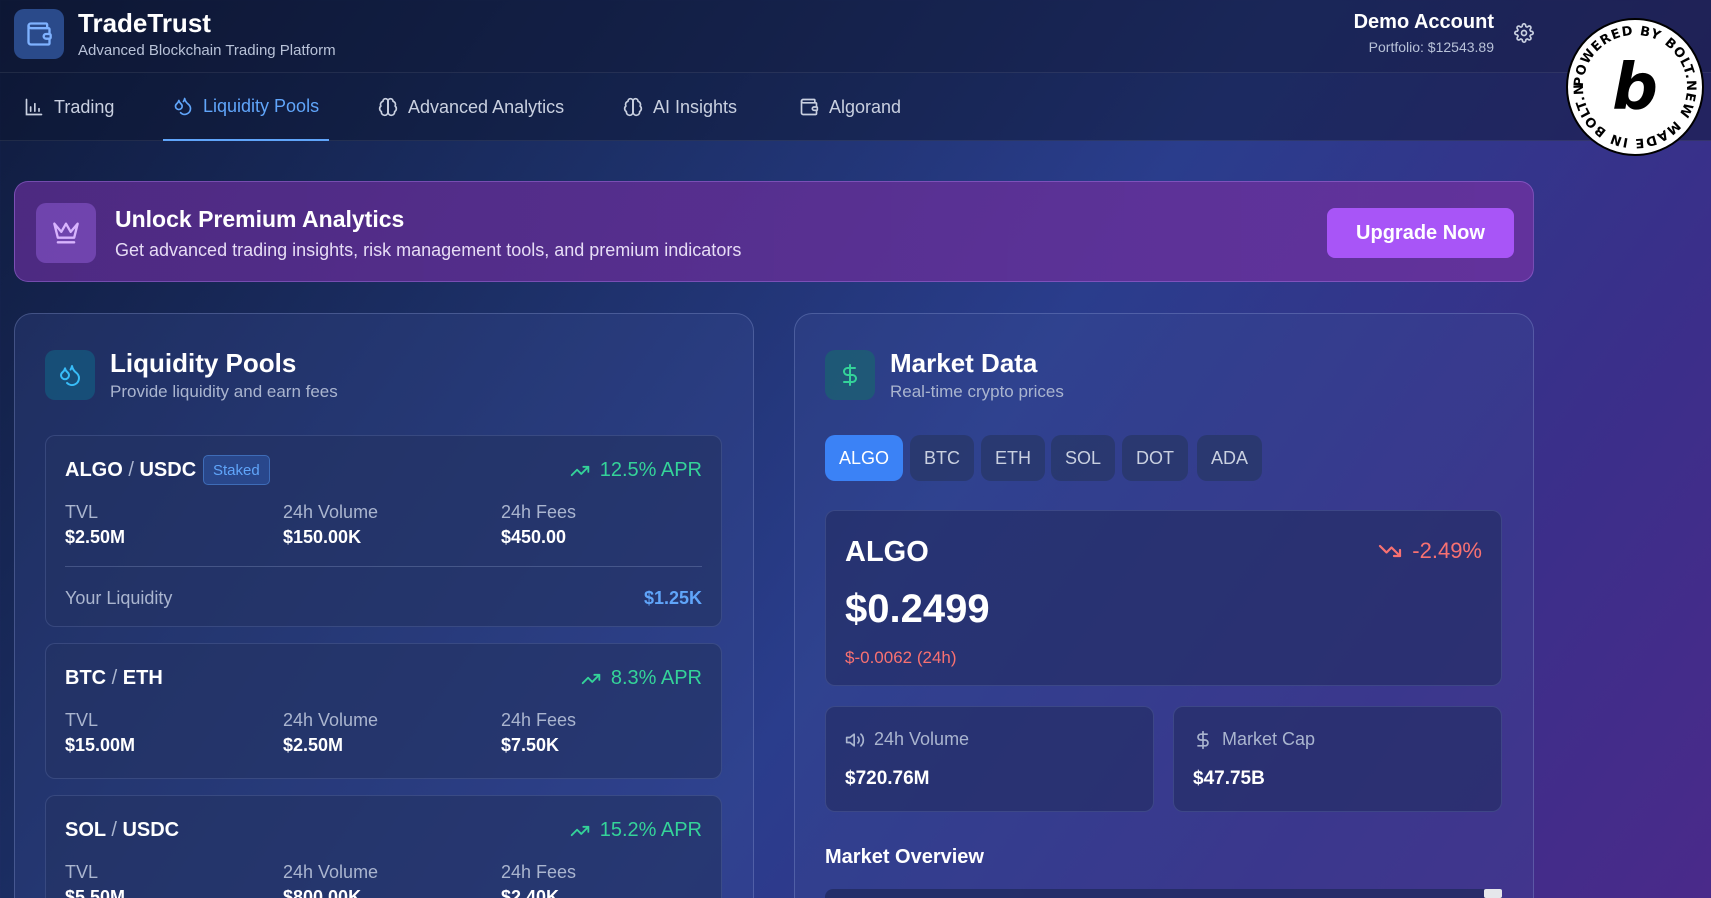 The width and height of the screenshot is (1711, 898). I want to click on trending-down-icon, so click(1390, 551).